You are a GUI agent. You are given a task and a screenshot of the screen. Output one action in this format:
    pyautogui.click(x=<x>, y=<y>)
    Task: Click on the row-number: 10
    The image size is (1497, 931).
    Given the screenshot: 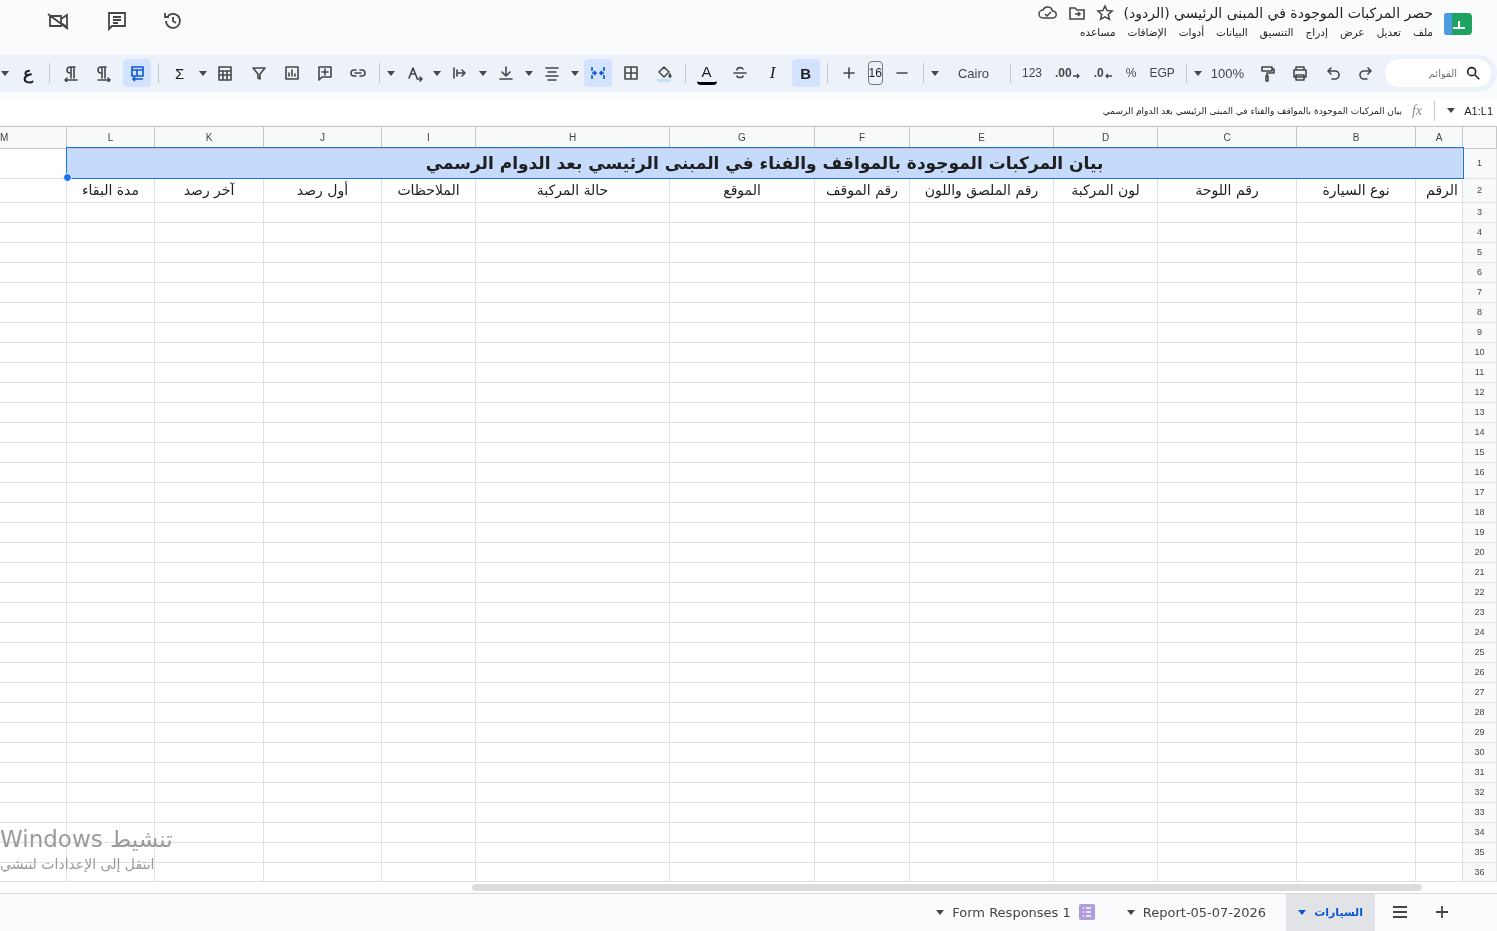 What is the action you would take?
    pyautogui.click(x=1479, y=352)
    